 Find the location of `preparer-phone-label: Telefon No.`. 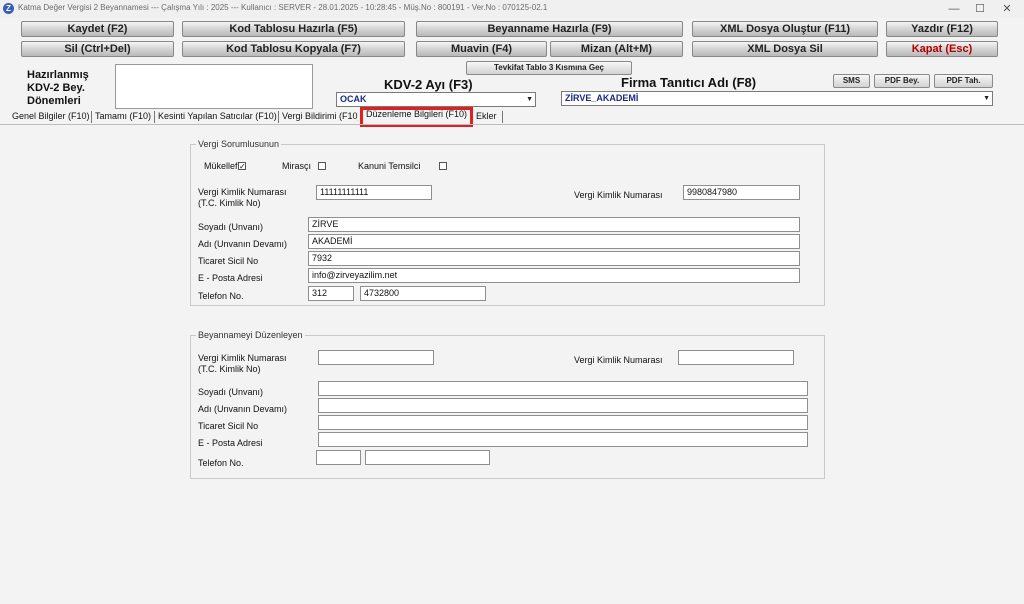

preparer-phone-label: Telefon No. is located at coordinates (221, 463).